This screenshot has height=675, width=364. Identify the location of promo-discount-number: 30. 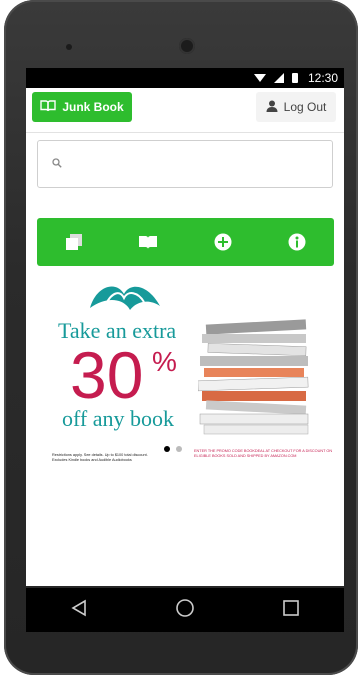
(107, 375).